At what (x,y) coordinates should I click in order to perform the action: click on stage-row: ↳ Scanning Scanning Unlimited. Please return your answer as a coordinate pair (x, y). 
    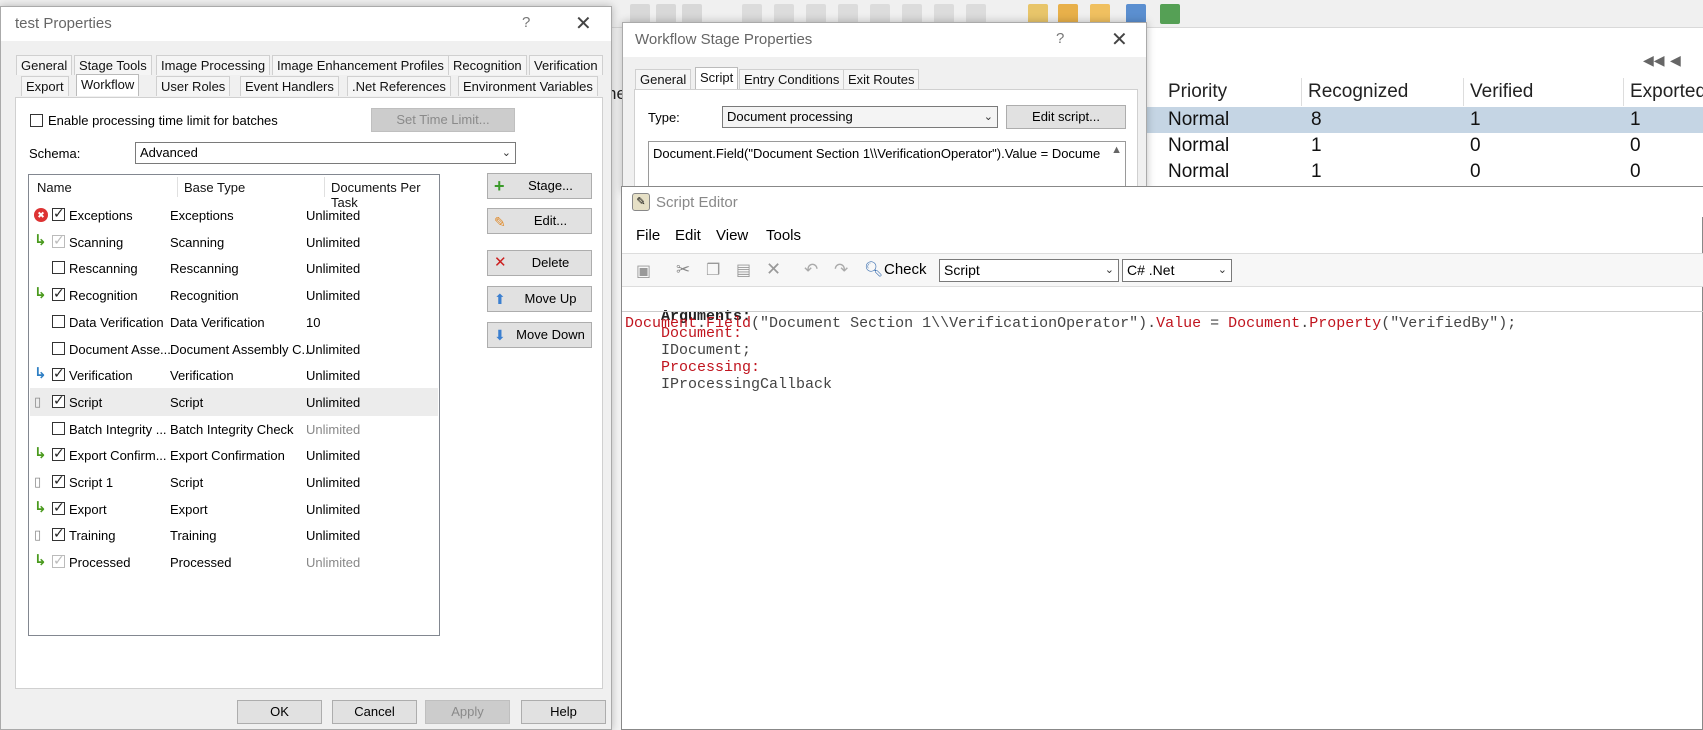
    Looking at the image, I should click on (234, 242).